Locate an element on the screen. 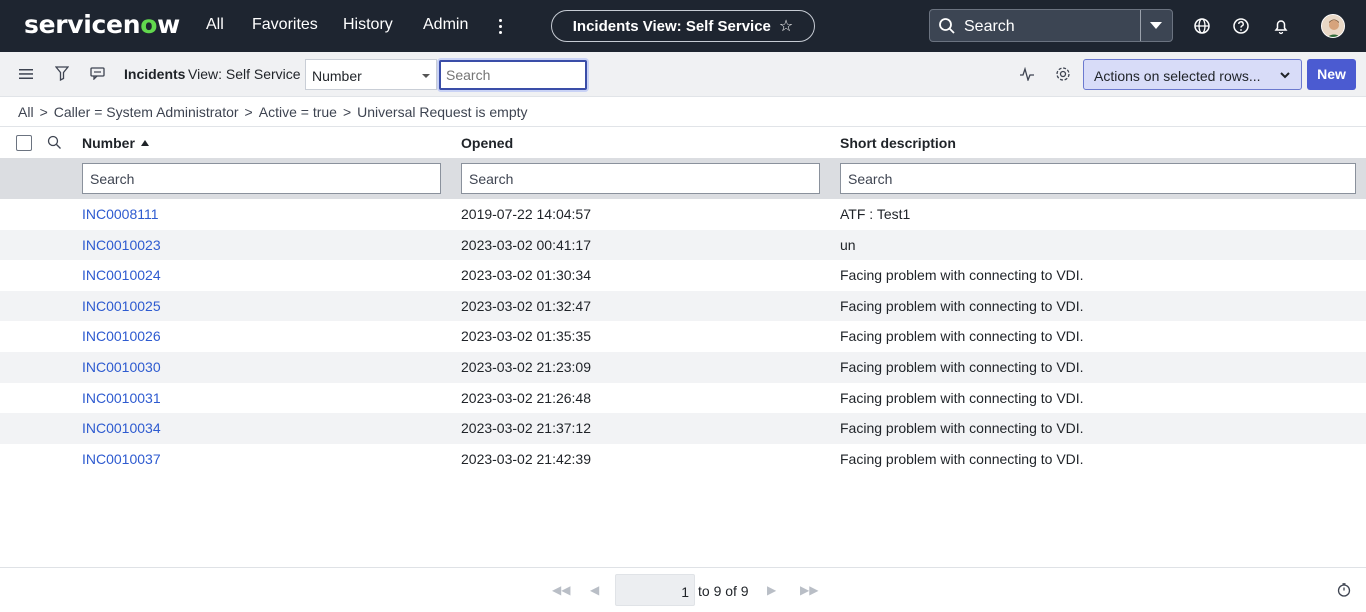  page-title-pill: Incidents View: Self Service ☆ is located at coordinates (683, 26).